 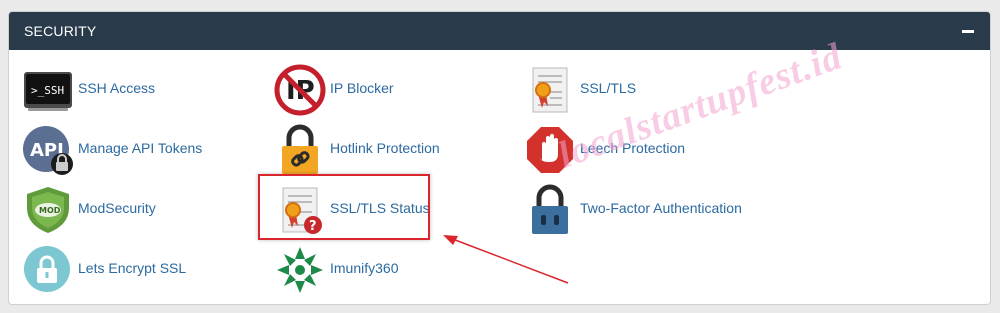 I want to click on item-label: IP Blocker, so click(x=362, y=88).